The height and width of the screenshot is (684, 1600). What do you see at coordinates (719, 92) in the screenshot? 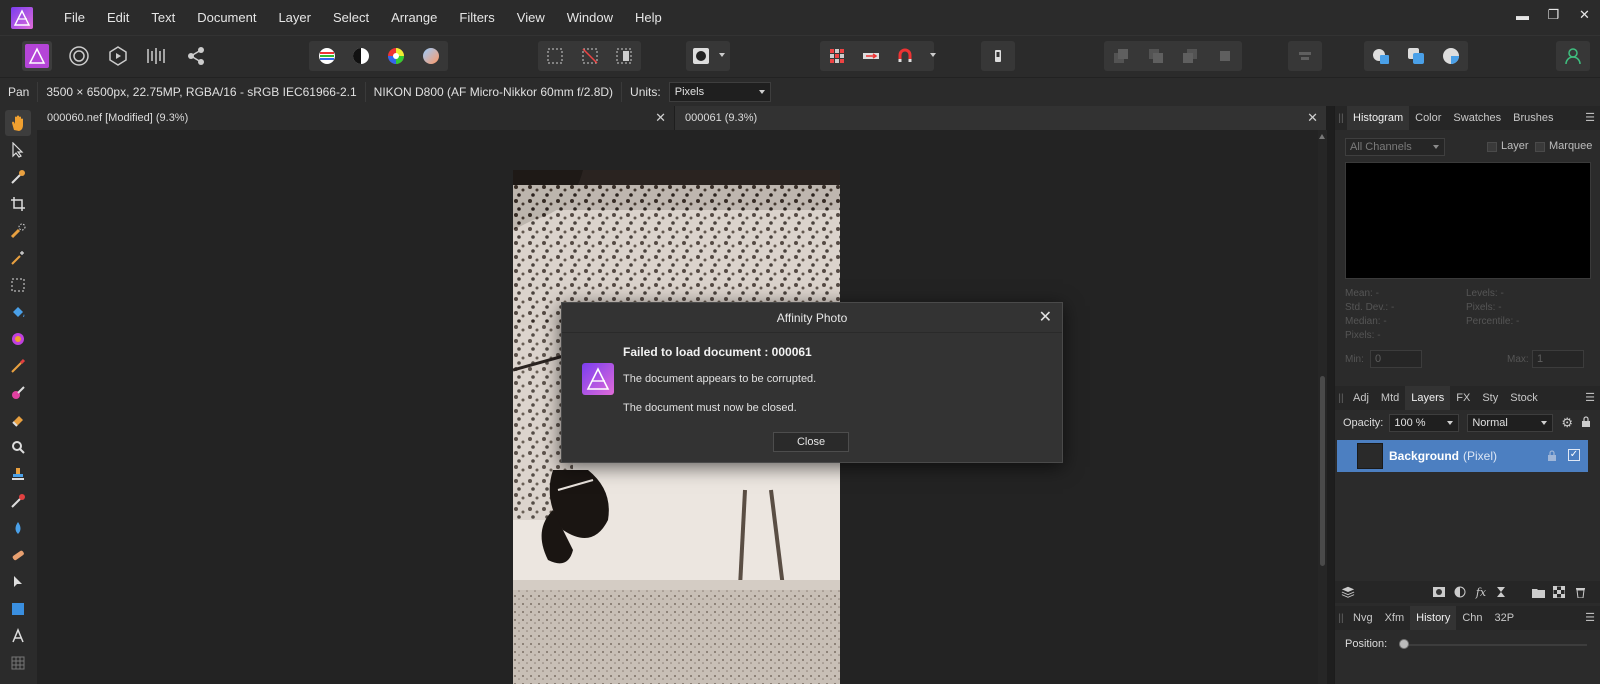
I see `units-select: Pixels` at bounding box center [719, 92].